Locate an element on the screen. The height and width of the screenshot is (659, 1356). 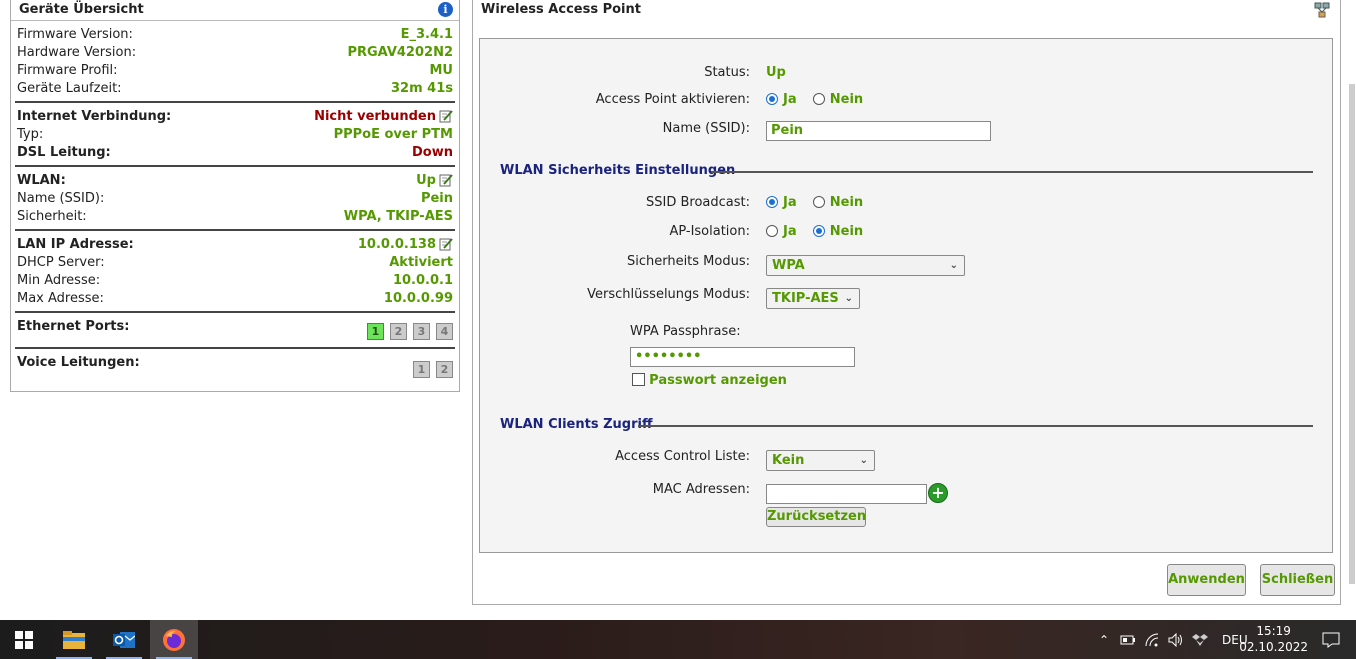
voice-line-1: 1 is located at coordinates (421, 369).